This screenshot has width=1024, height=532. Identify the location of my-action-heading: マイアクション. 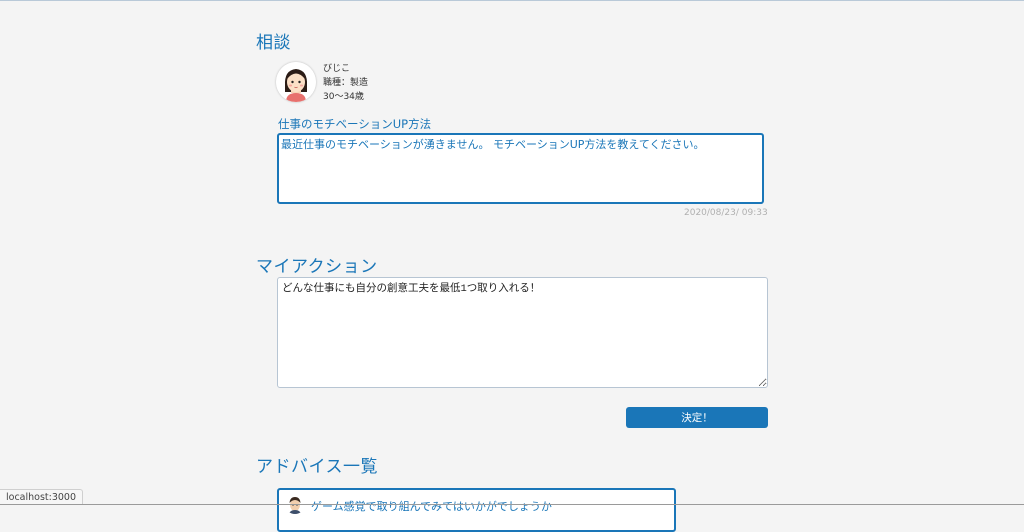
(317, 267).